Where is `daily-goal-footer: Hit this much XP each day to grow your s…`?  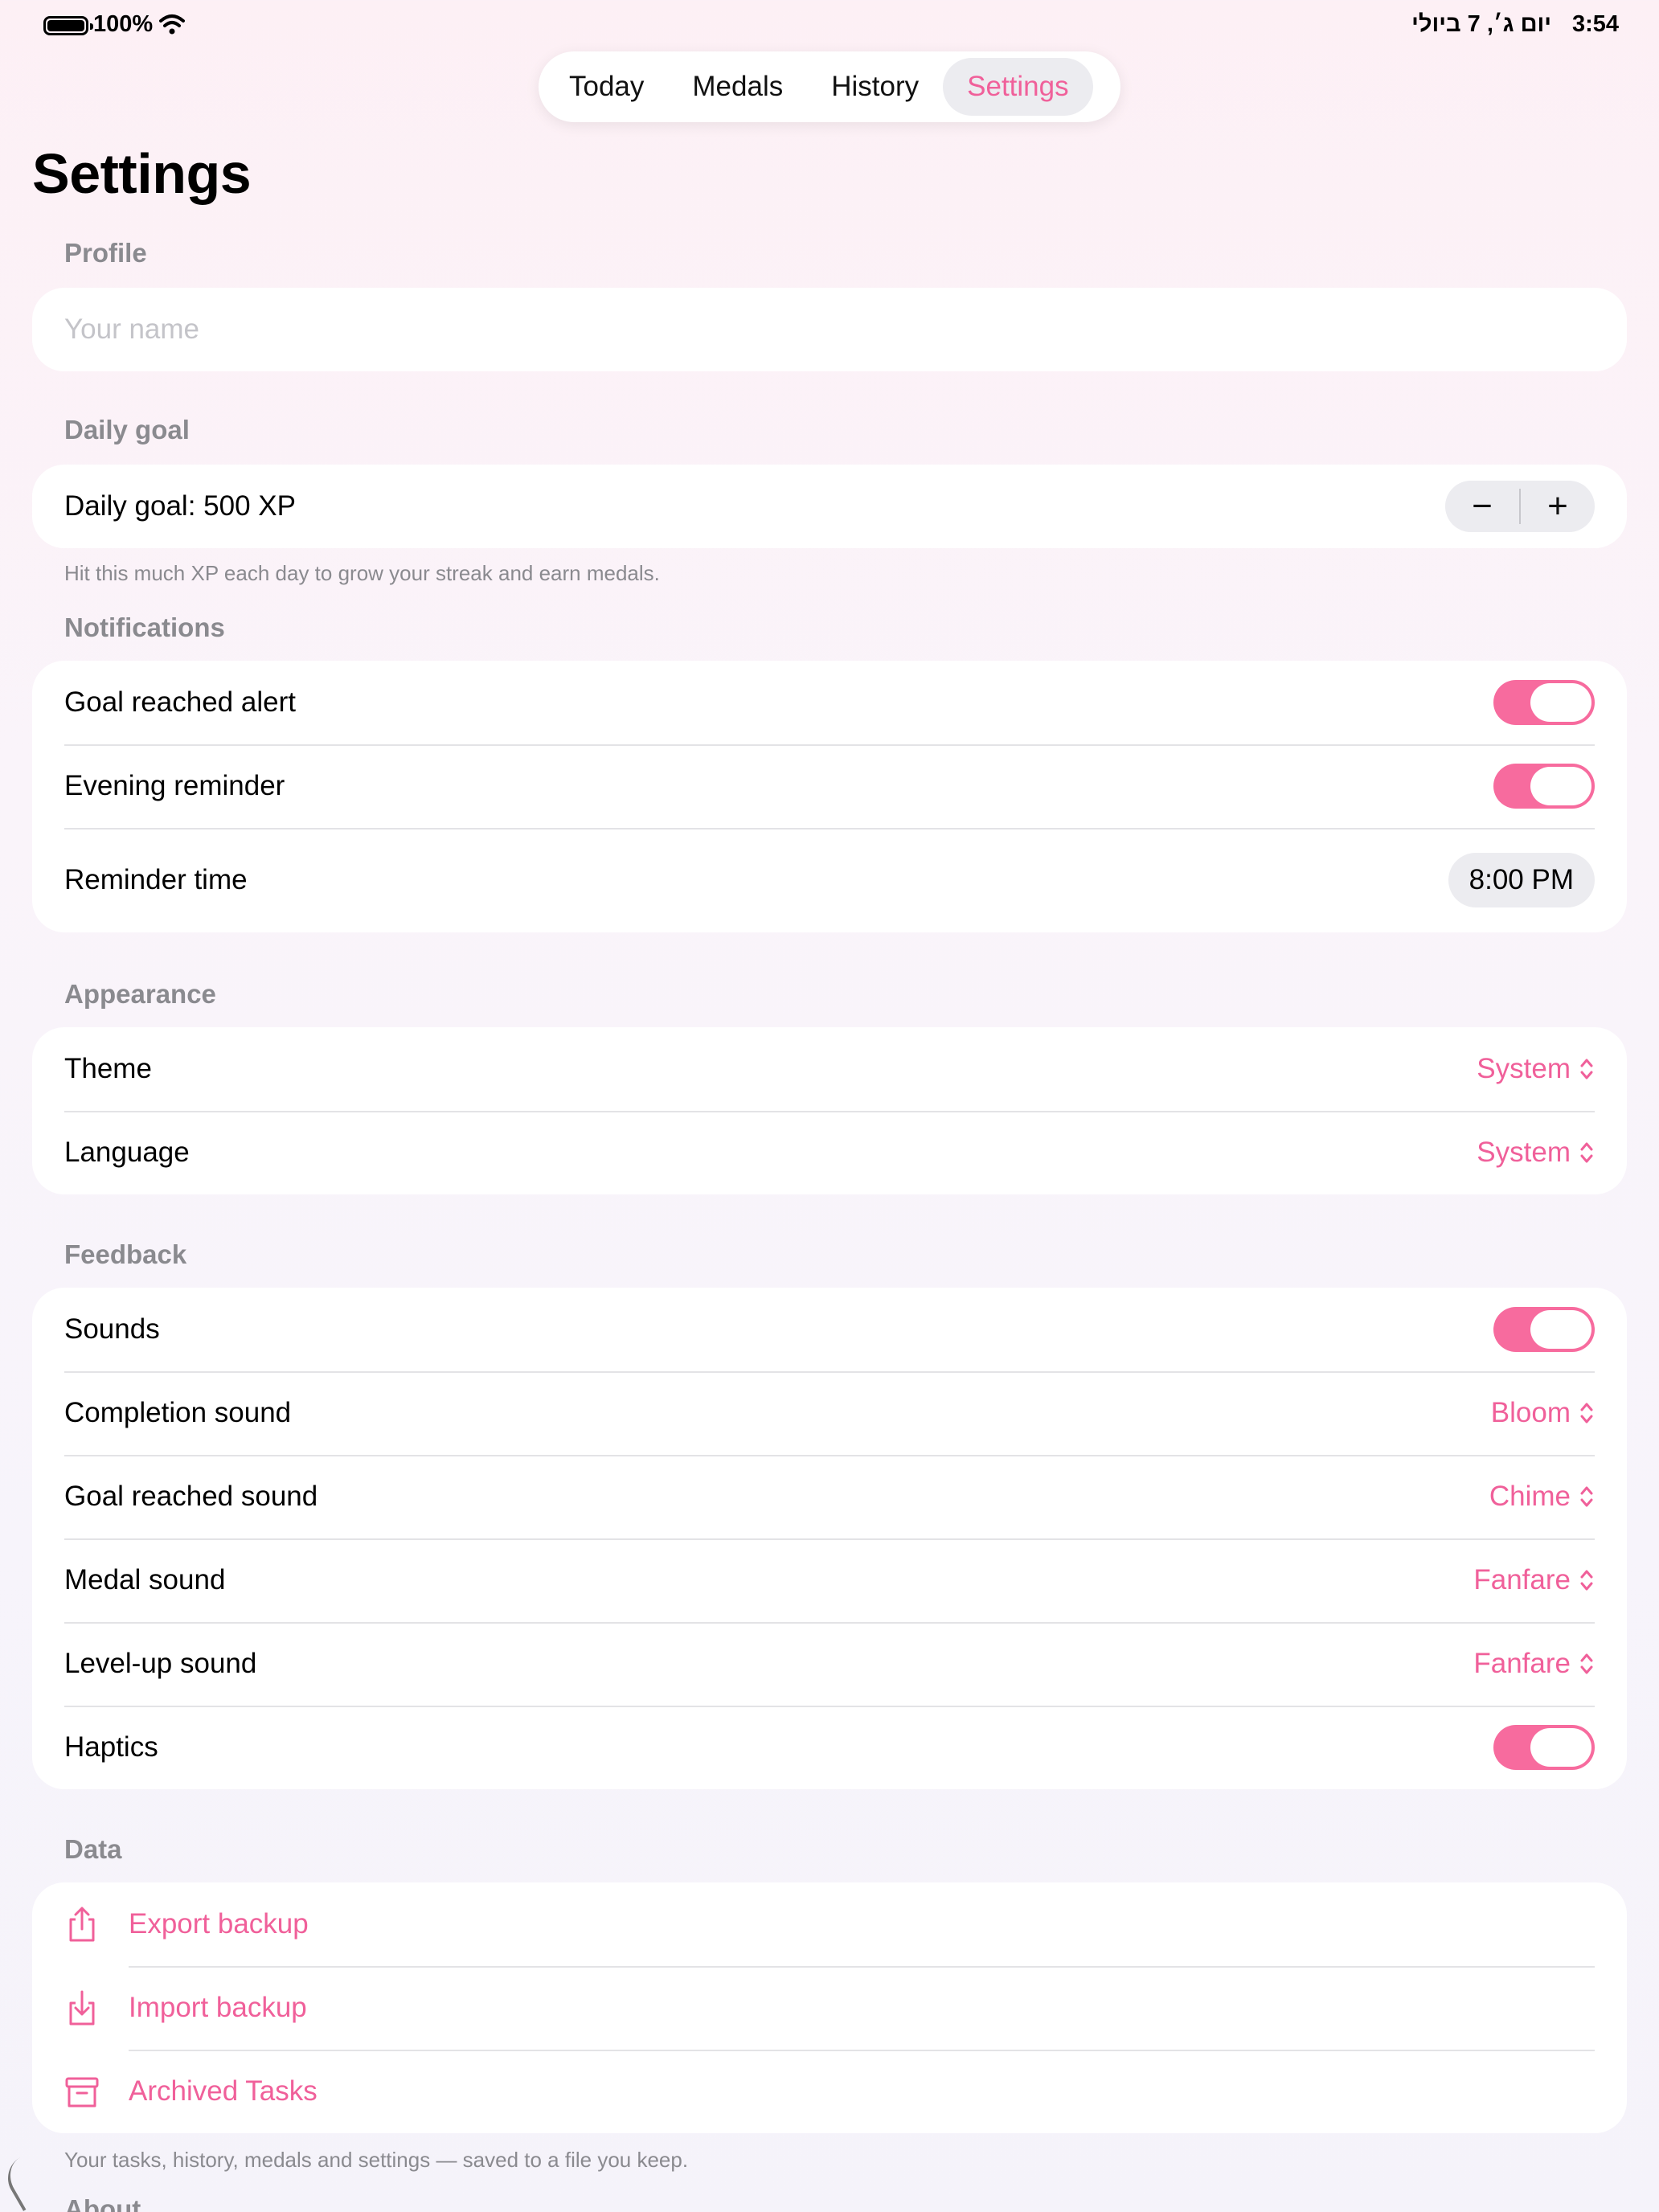 daily-goal-footer: Hit this much XP each day to grow your s… is located at coordinates (362, 573).